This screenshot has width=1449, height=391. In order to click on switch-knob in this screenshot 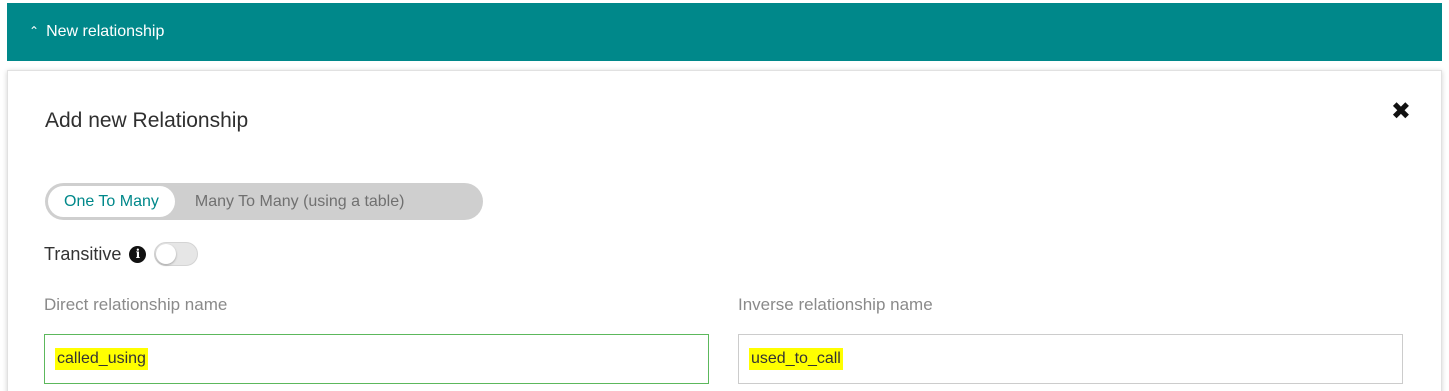, I will do `click(166, 254)`.